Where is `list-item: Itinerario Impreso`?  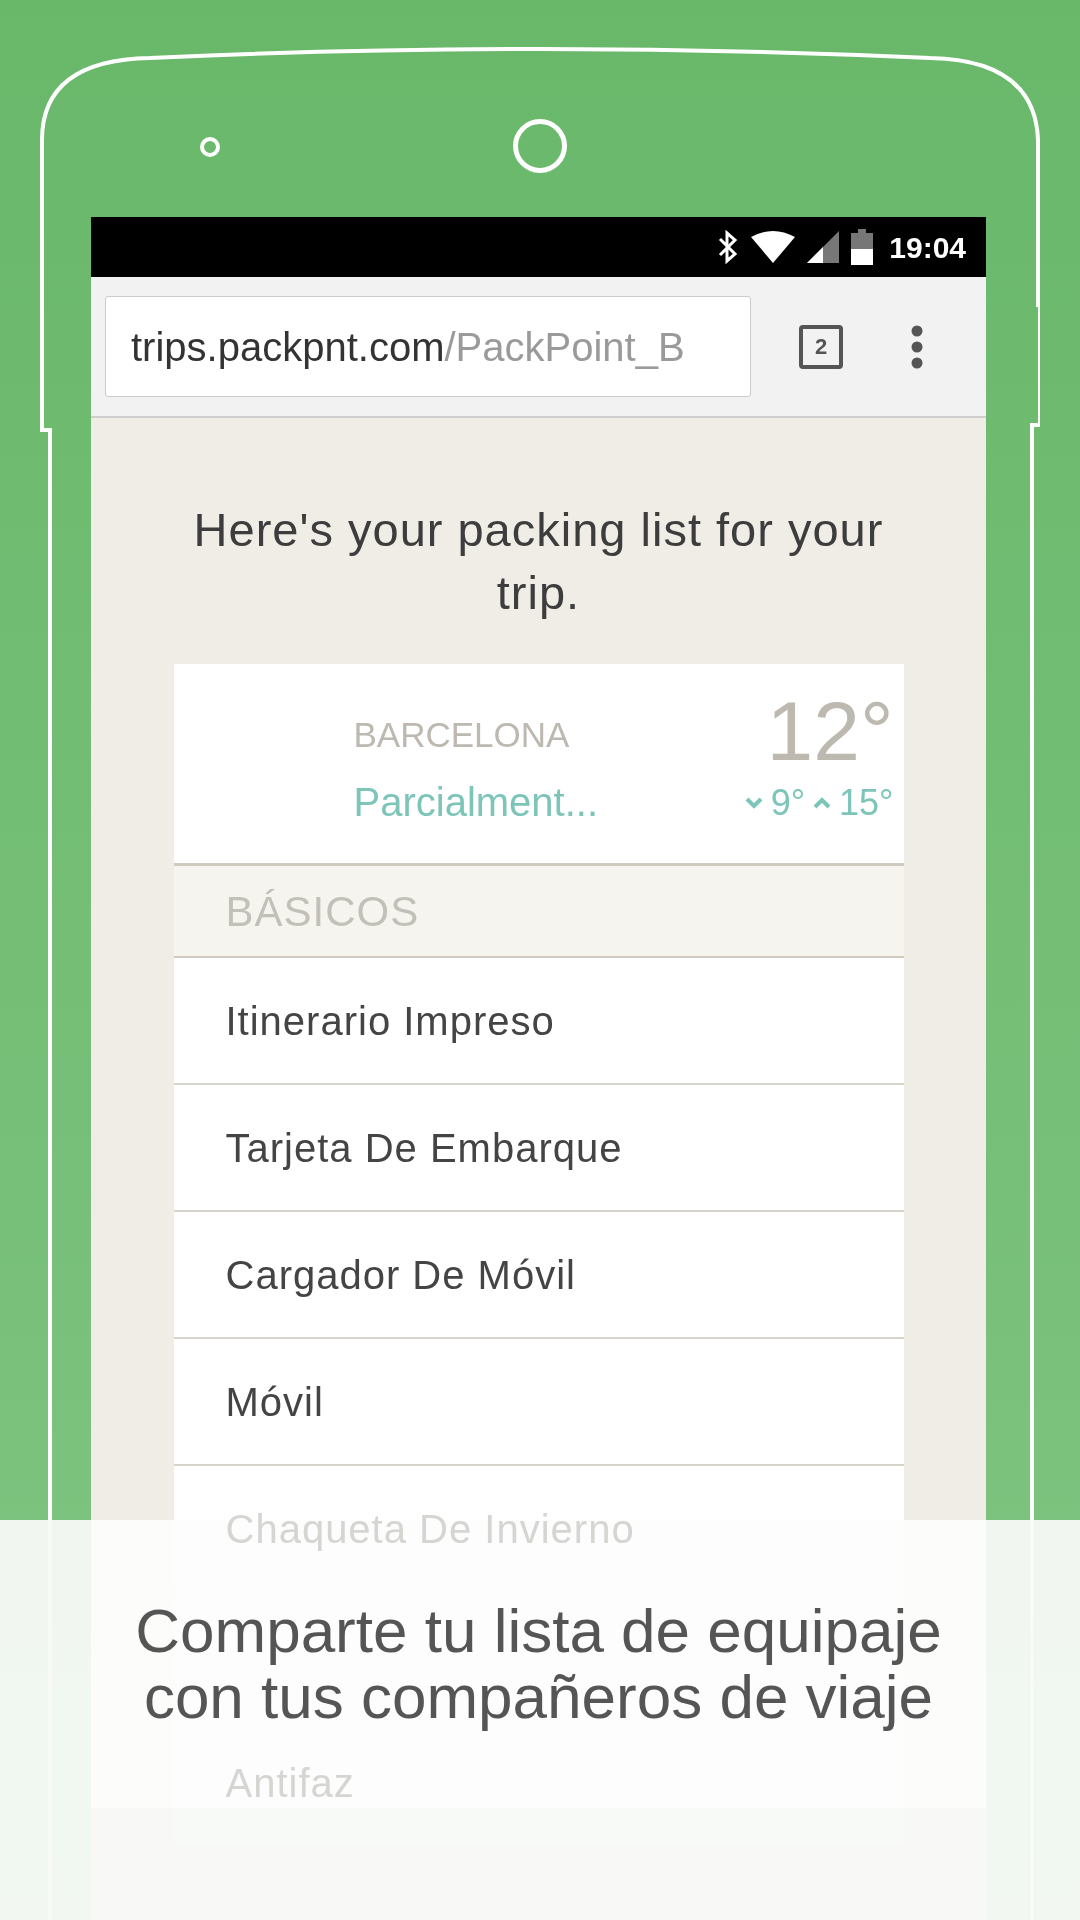
list-item: Itinerario Impreso is located at coordinates (390, 1020).